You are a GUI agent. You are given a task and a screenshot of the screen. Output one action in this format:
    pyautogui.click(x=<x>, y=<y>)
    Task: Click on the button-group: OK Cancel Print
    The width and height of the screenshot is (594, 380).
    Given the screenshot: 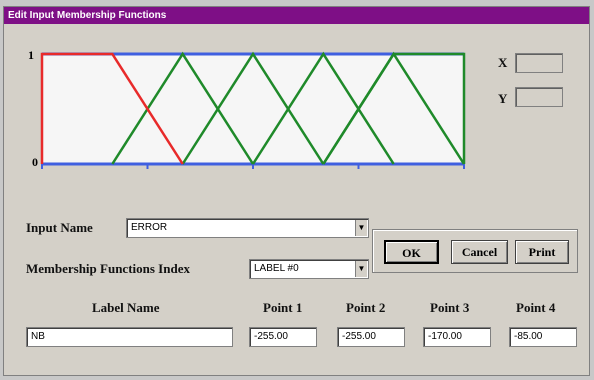 What is the action you would take?
    pyautogui.click(x=475, y=251)
    